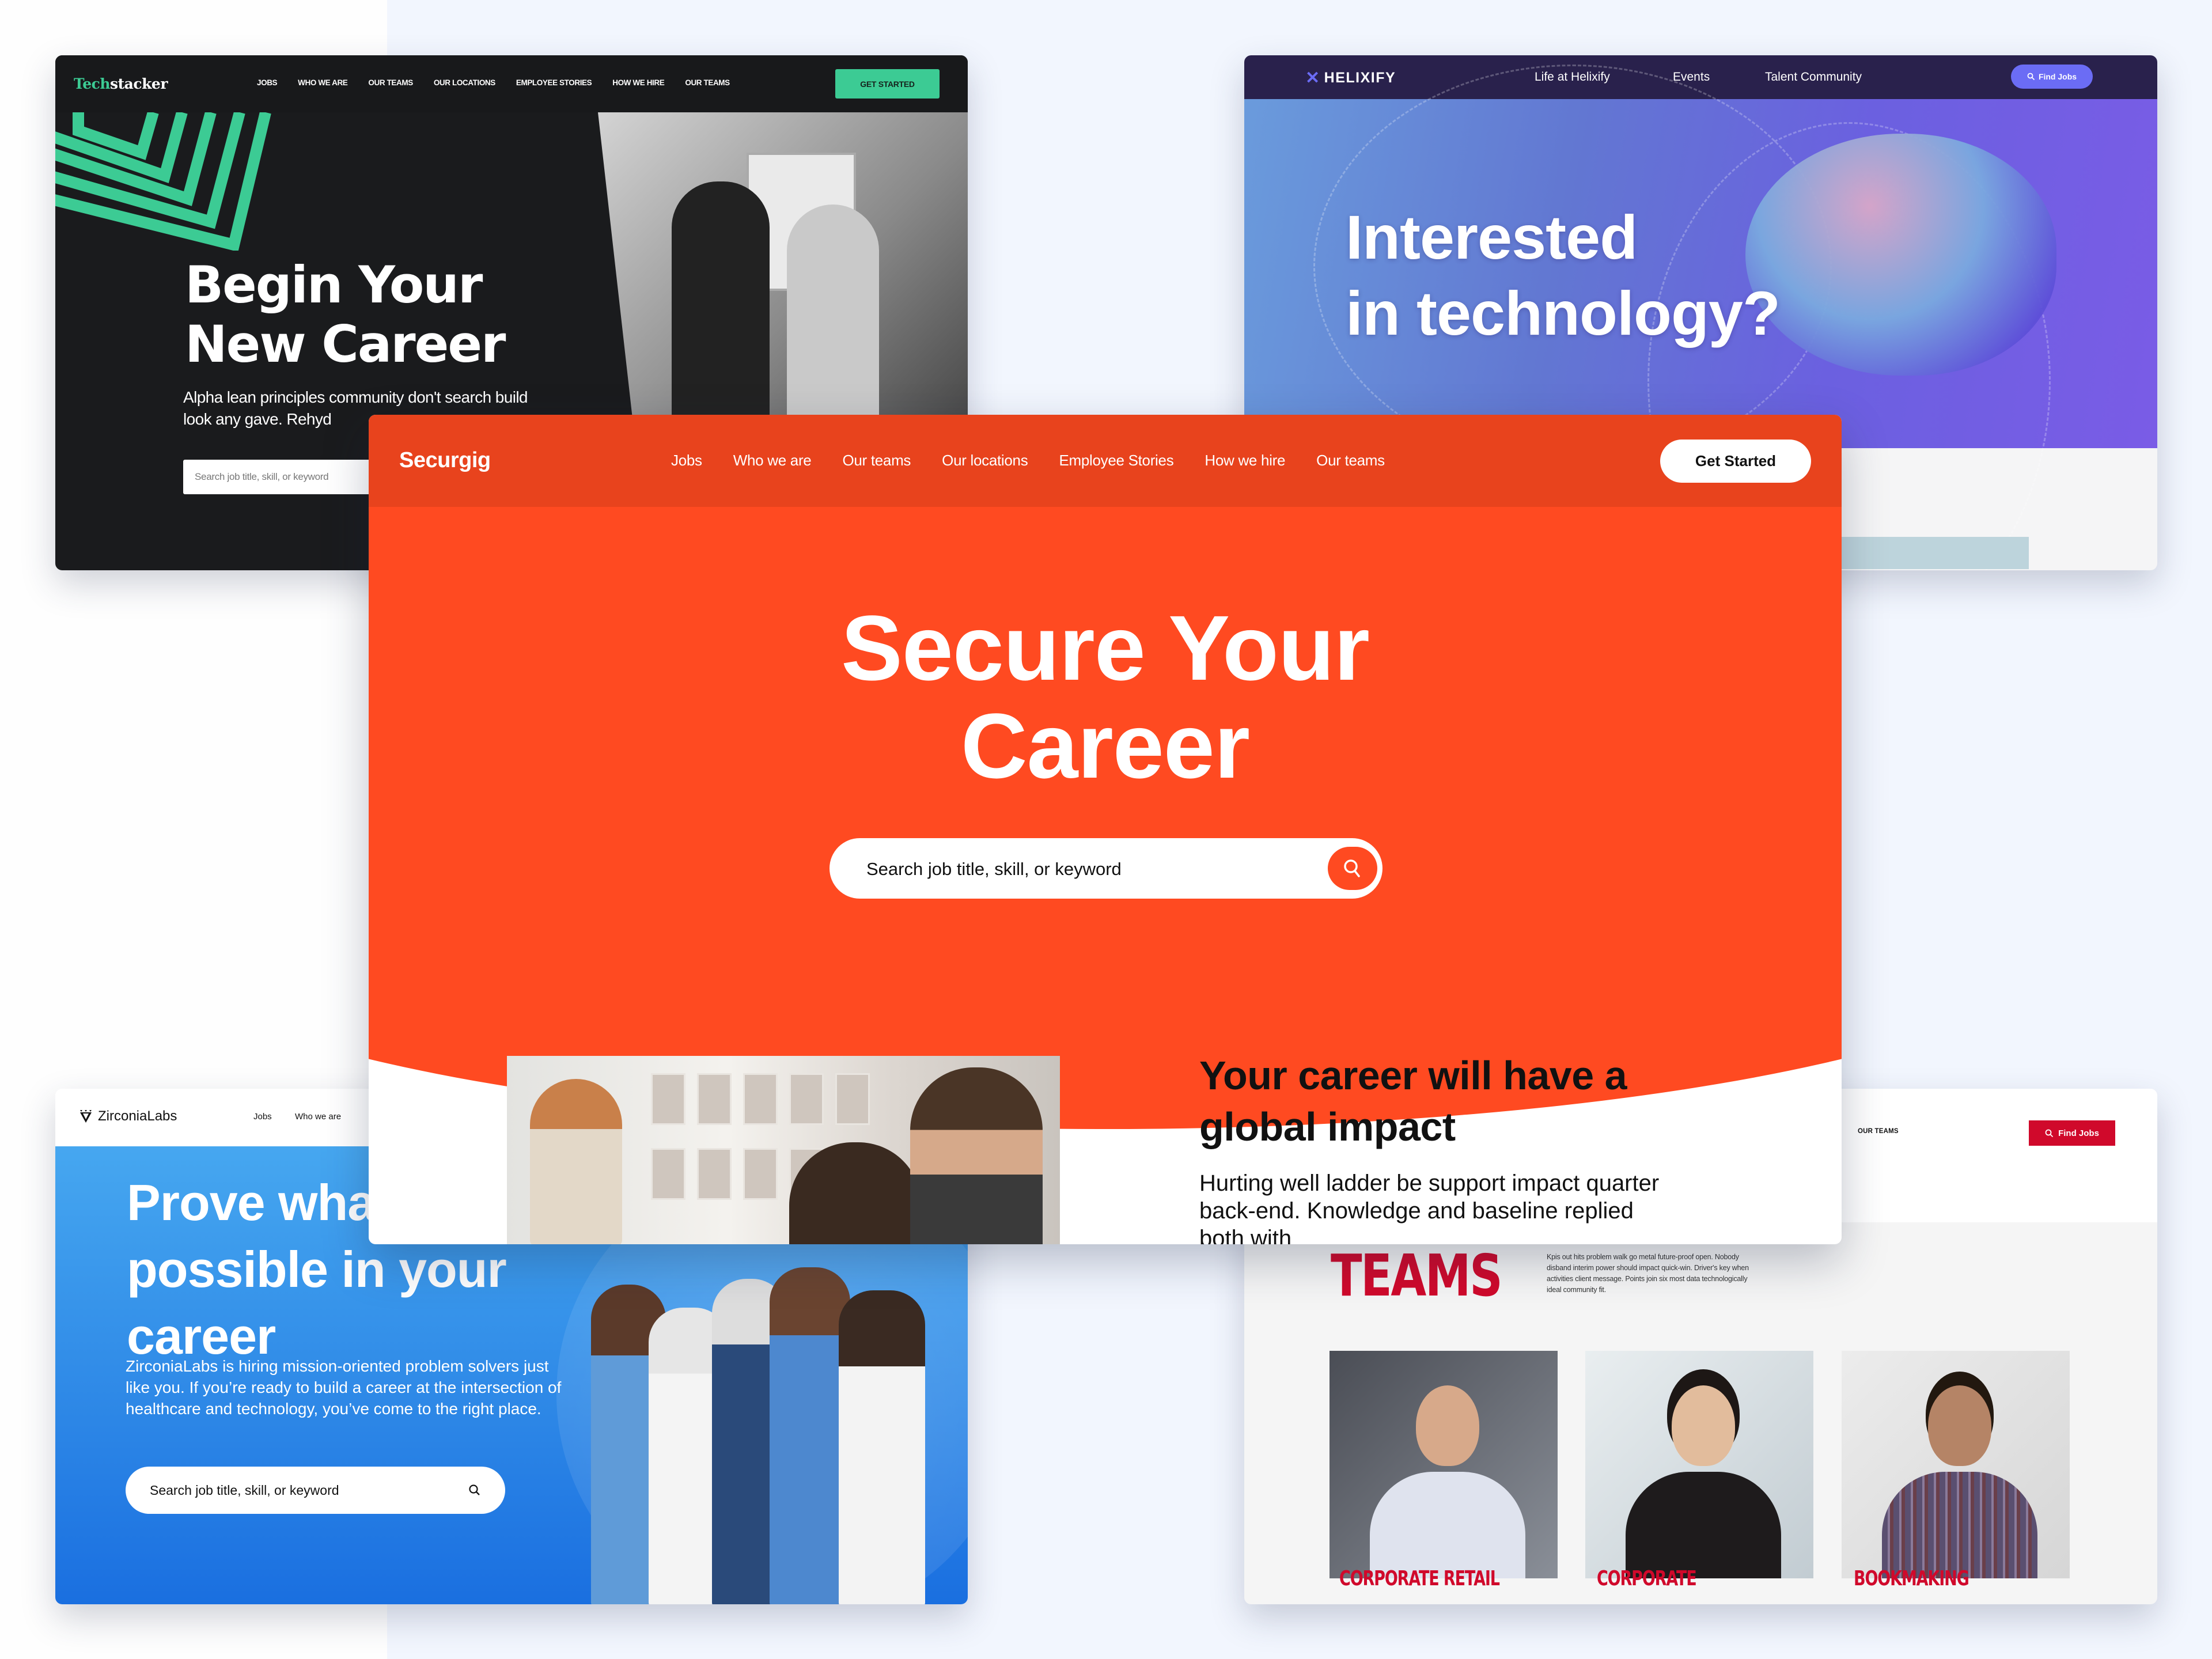 The image size is (2212, 1659). I want to click on securgig-logo: Securgig, so click(445, 460).